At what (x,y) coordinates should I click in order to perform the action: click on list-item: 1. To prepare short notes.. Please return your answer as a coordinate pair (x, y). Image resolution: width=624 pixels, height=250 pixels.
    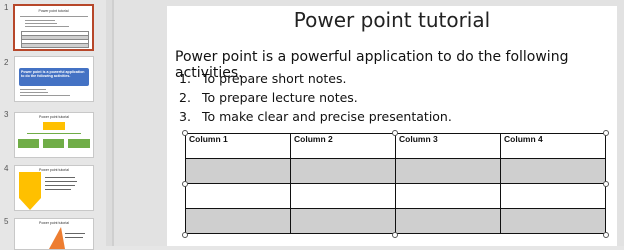
    Looking at the image, I should click on (263, 78).